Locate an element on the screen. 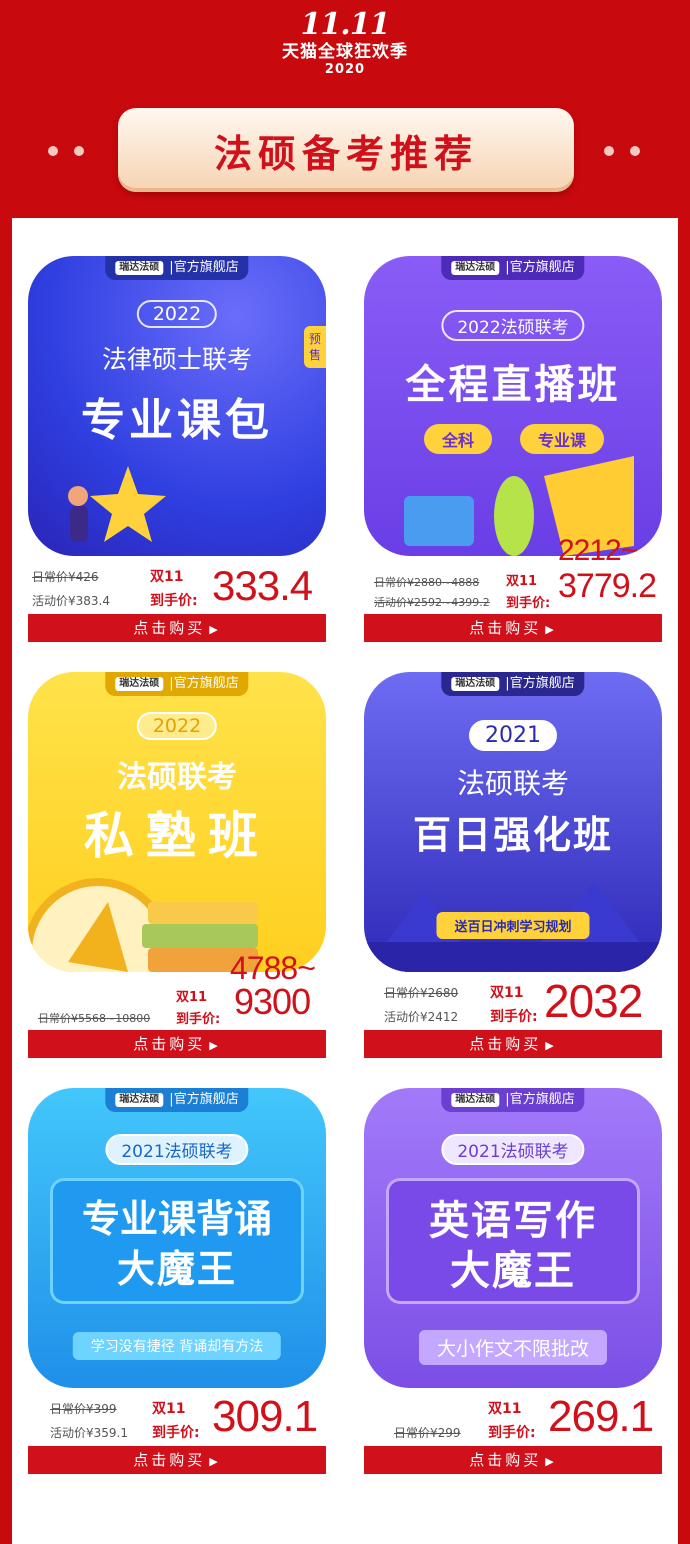  product-poster: 瑞达法硕 |官方旗舰店 2022法硕联考 全程直播班 全科 专业课 is located at coordinates (513, 406).